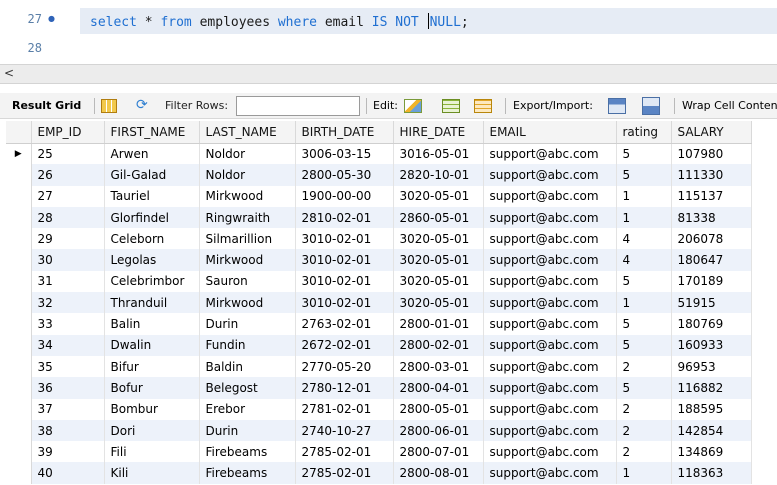 The height and width of the screenshot is (485, 777). Describe the element at coordinates (438, 175) in the screenshot. I see `table-cell: 2820-10-01` at that location.